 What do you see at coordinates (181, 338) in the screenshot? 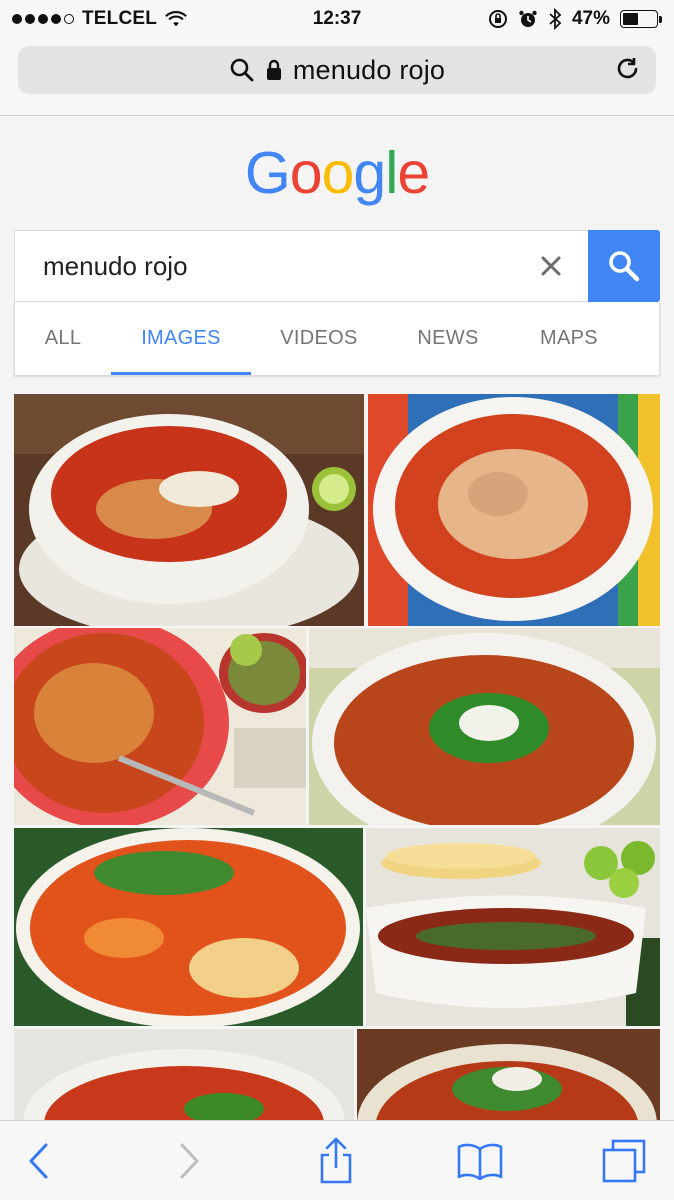
I see `tab-images: IMAGES` at bounding box center [181, 338].